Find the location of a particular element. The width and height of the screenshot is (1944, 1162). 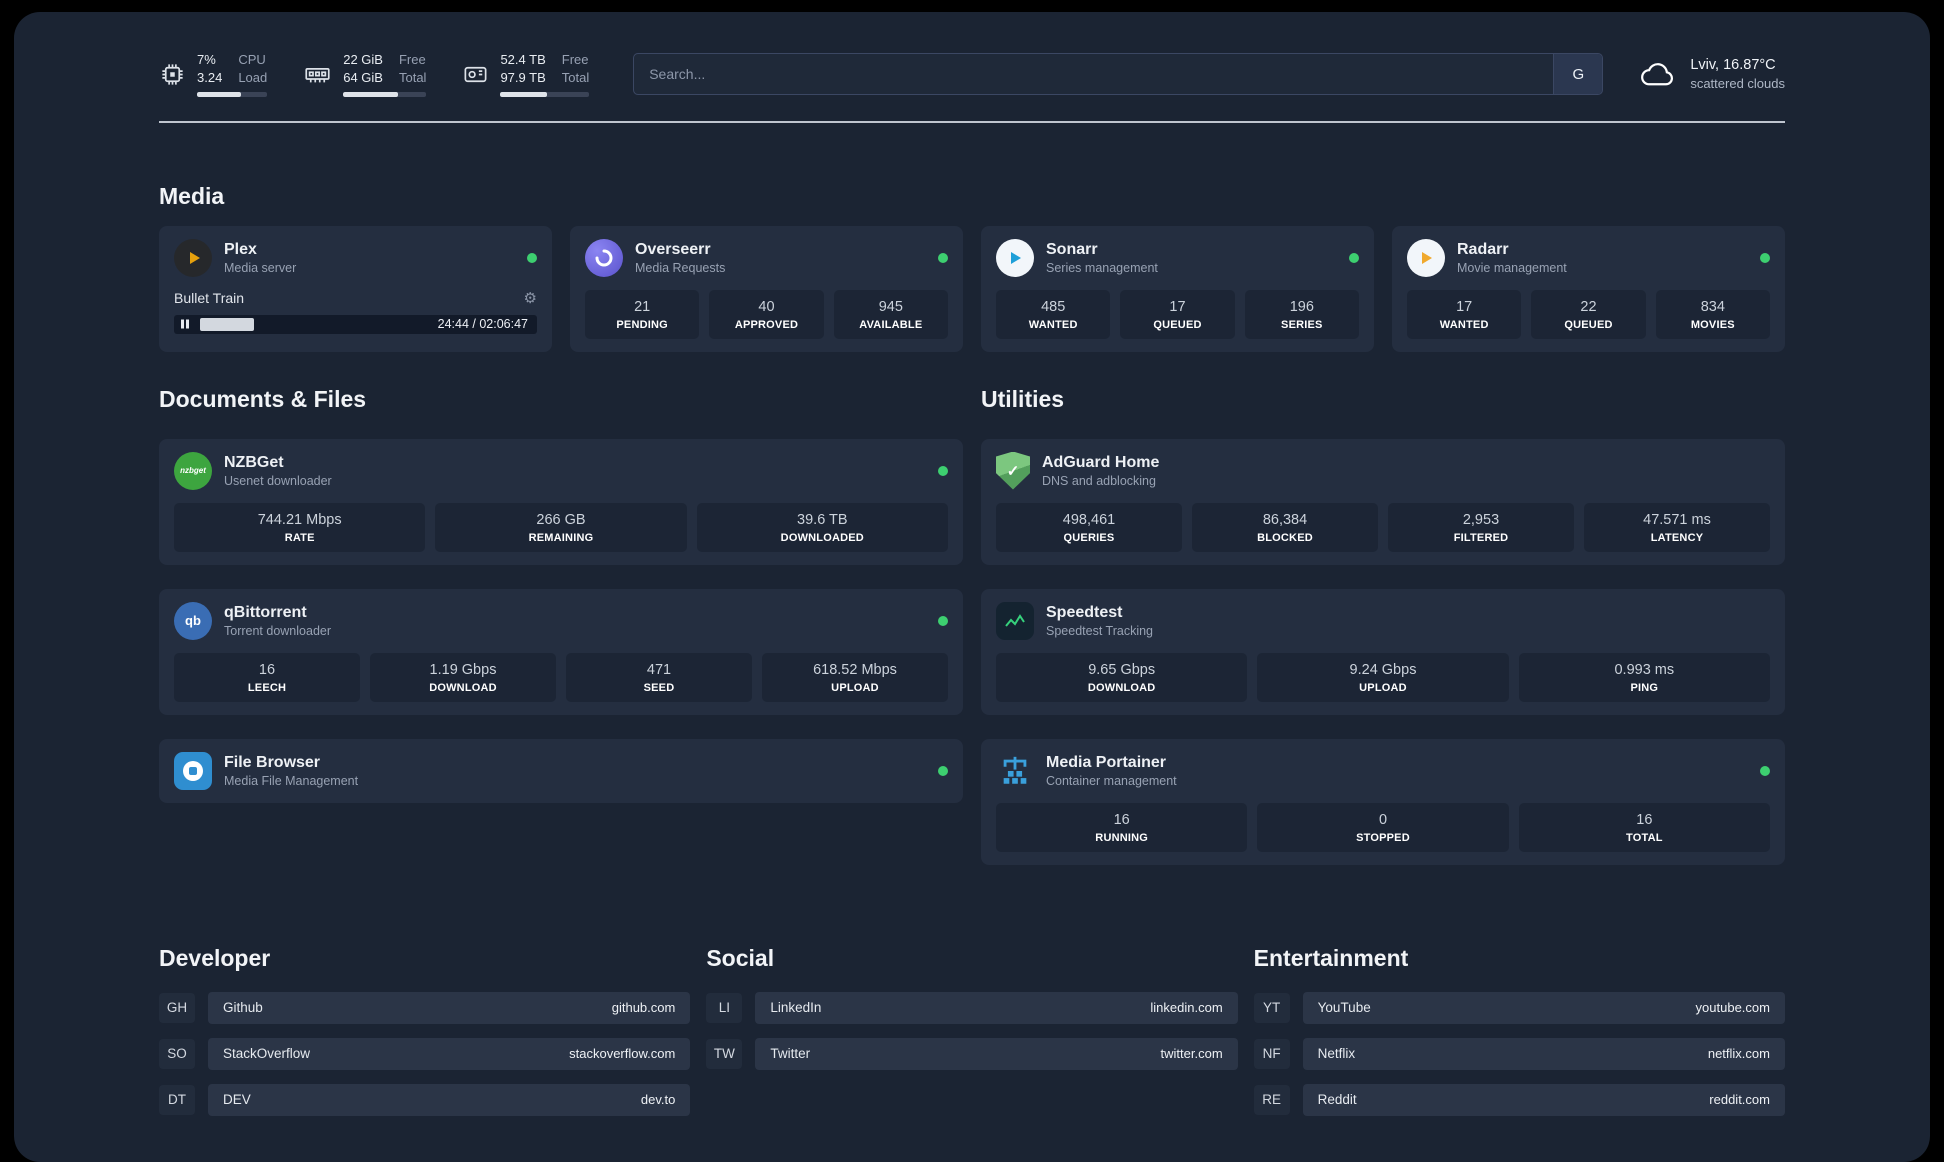

memory-total-label: Total is located at coordinates (412, 78).